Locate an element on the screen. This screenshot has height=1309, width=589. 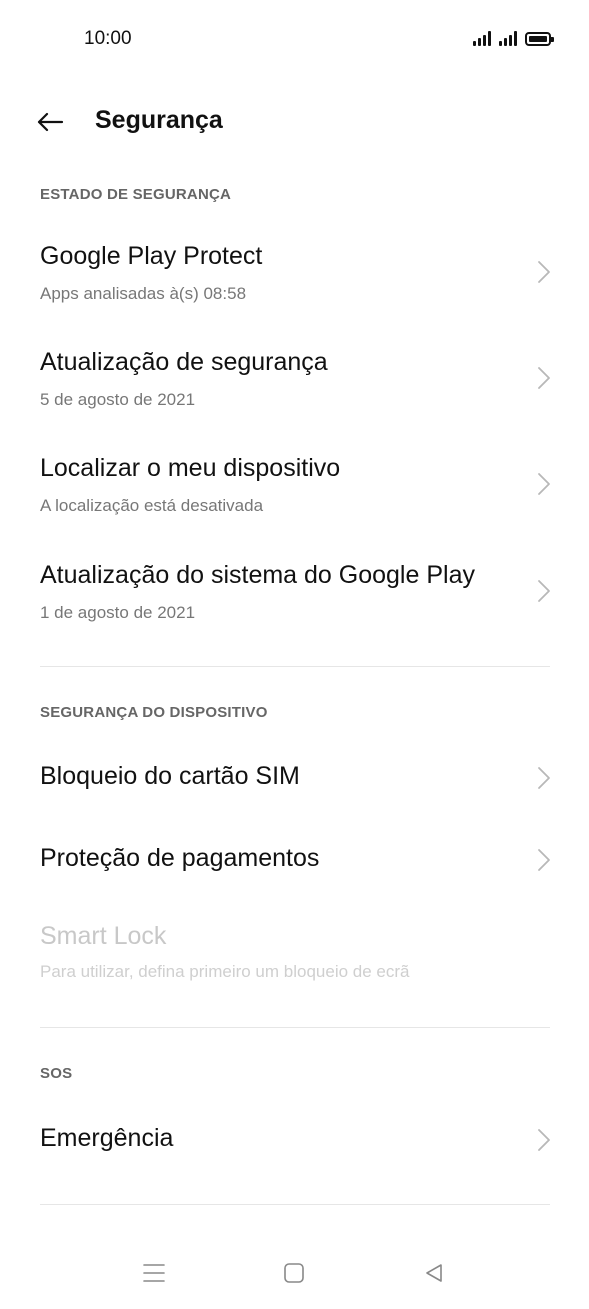
back-nav-button is located at coordinates (434, 1273).